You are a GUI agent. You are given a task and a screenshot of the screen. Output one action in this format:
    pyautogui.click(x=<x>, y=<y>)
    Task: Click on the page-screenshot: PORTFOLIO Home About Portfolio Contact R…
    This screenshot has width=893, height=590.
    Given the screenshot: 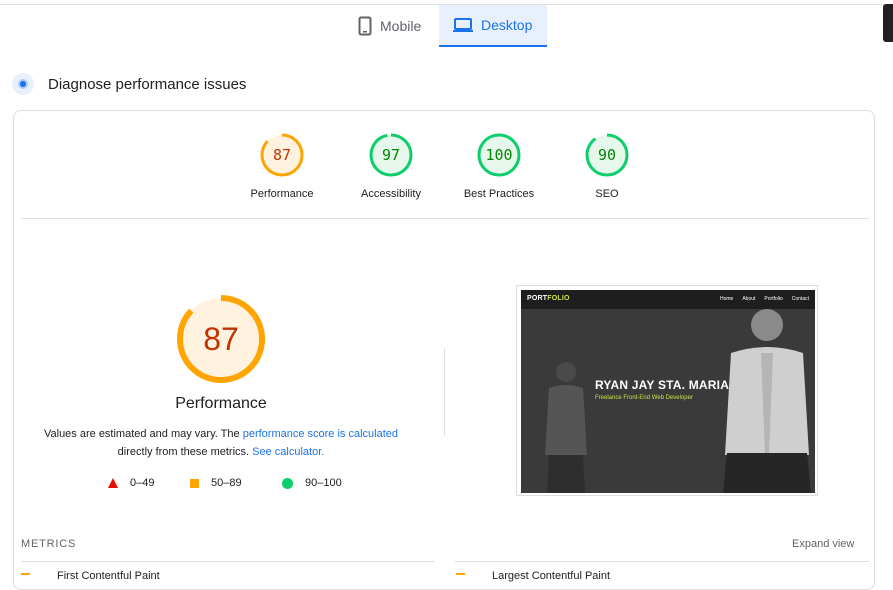 What is the action you would take?
    pyautogui.click(x=667, y=390)
    